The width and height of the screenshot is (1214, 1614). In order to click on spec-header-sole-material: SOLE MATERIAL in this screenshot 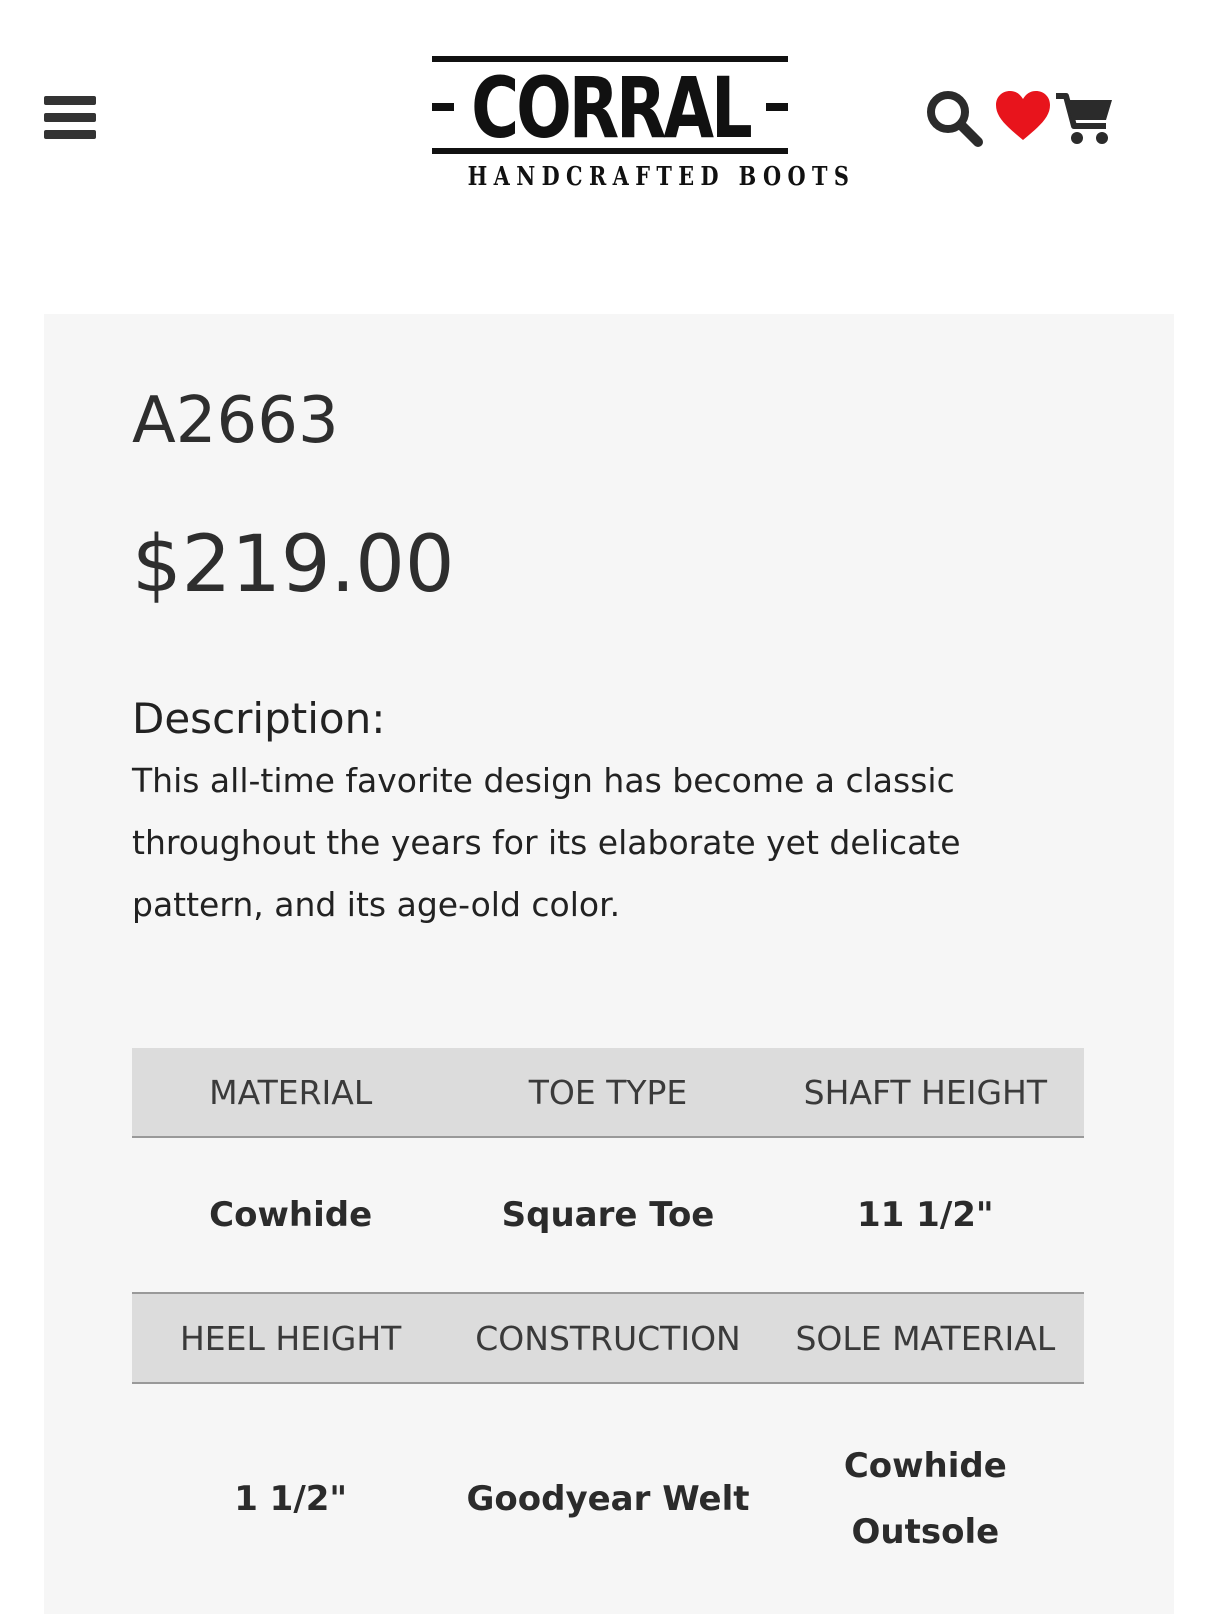, I will do `click(925, 1338)`.